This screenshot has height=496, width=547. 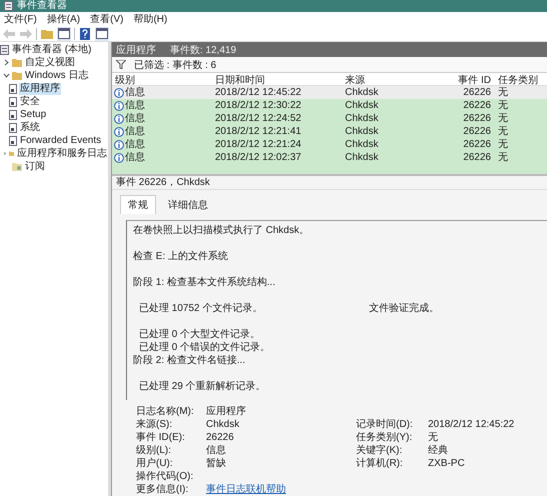 What do you see at coordinates (40, 88) in the screenshot?
I see `tree-item: 应用程序` at bounding box center [40, 88].